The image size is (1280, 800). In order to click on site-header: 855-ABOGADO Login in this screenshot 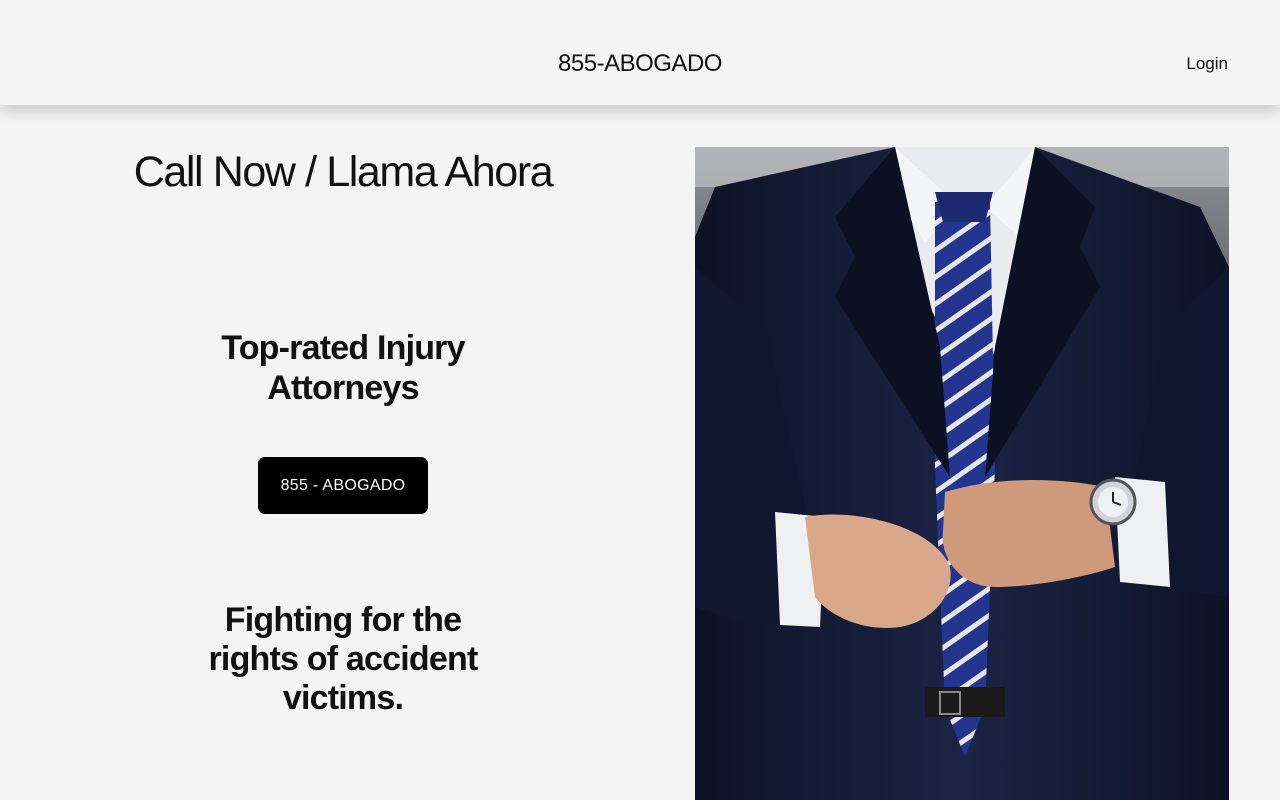, I will do `click(640, 52)`.